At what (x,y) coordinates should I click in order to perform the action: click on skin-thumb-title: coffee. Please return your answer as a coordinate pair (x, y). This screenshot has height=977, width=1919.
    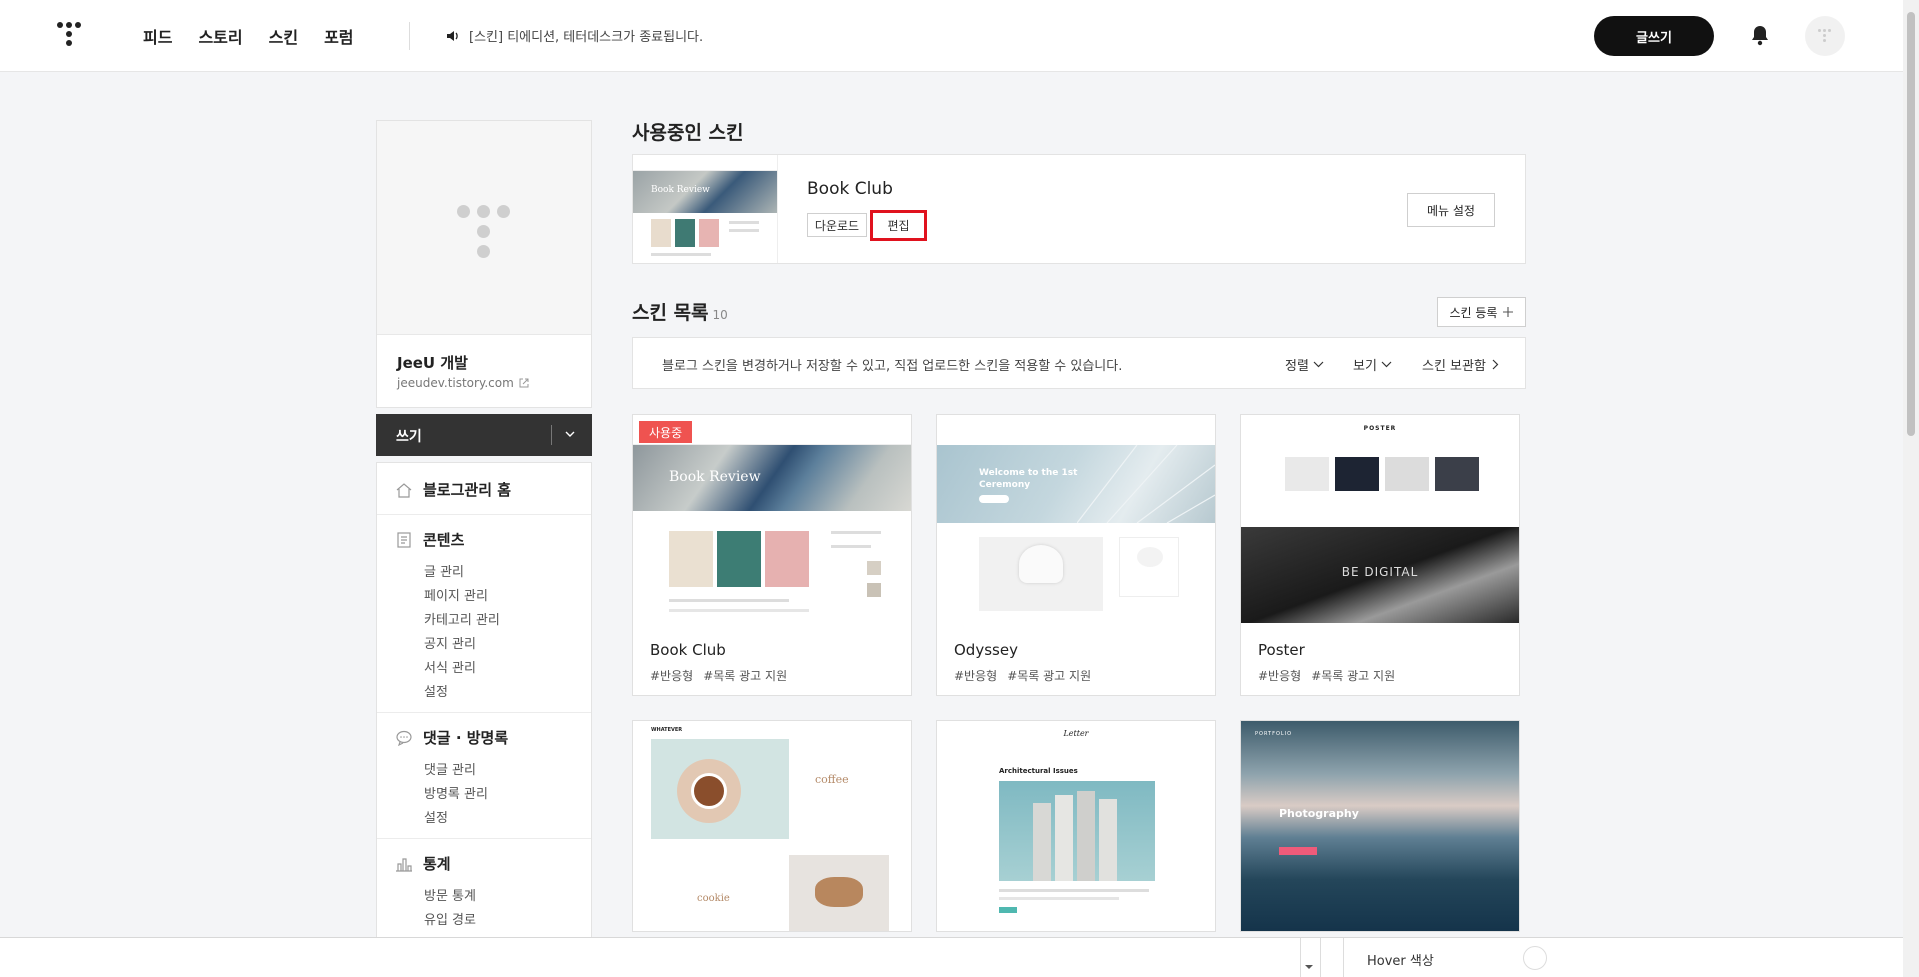
    Looking at the image, I should click on (832, 779).